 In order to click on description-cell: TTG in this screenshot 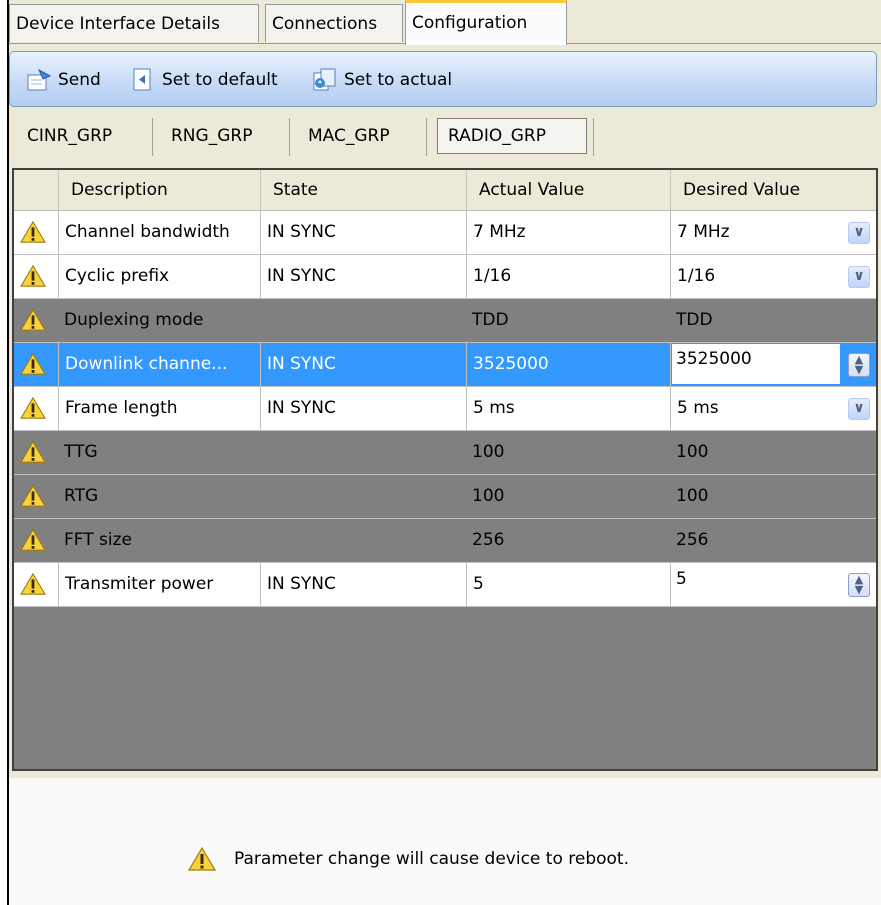, I will do `click(159, 452)`.